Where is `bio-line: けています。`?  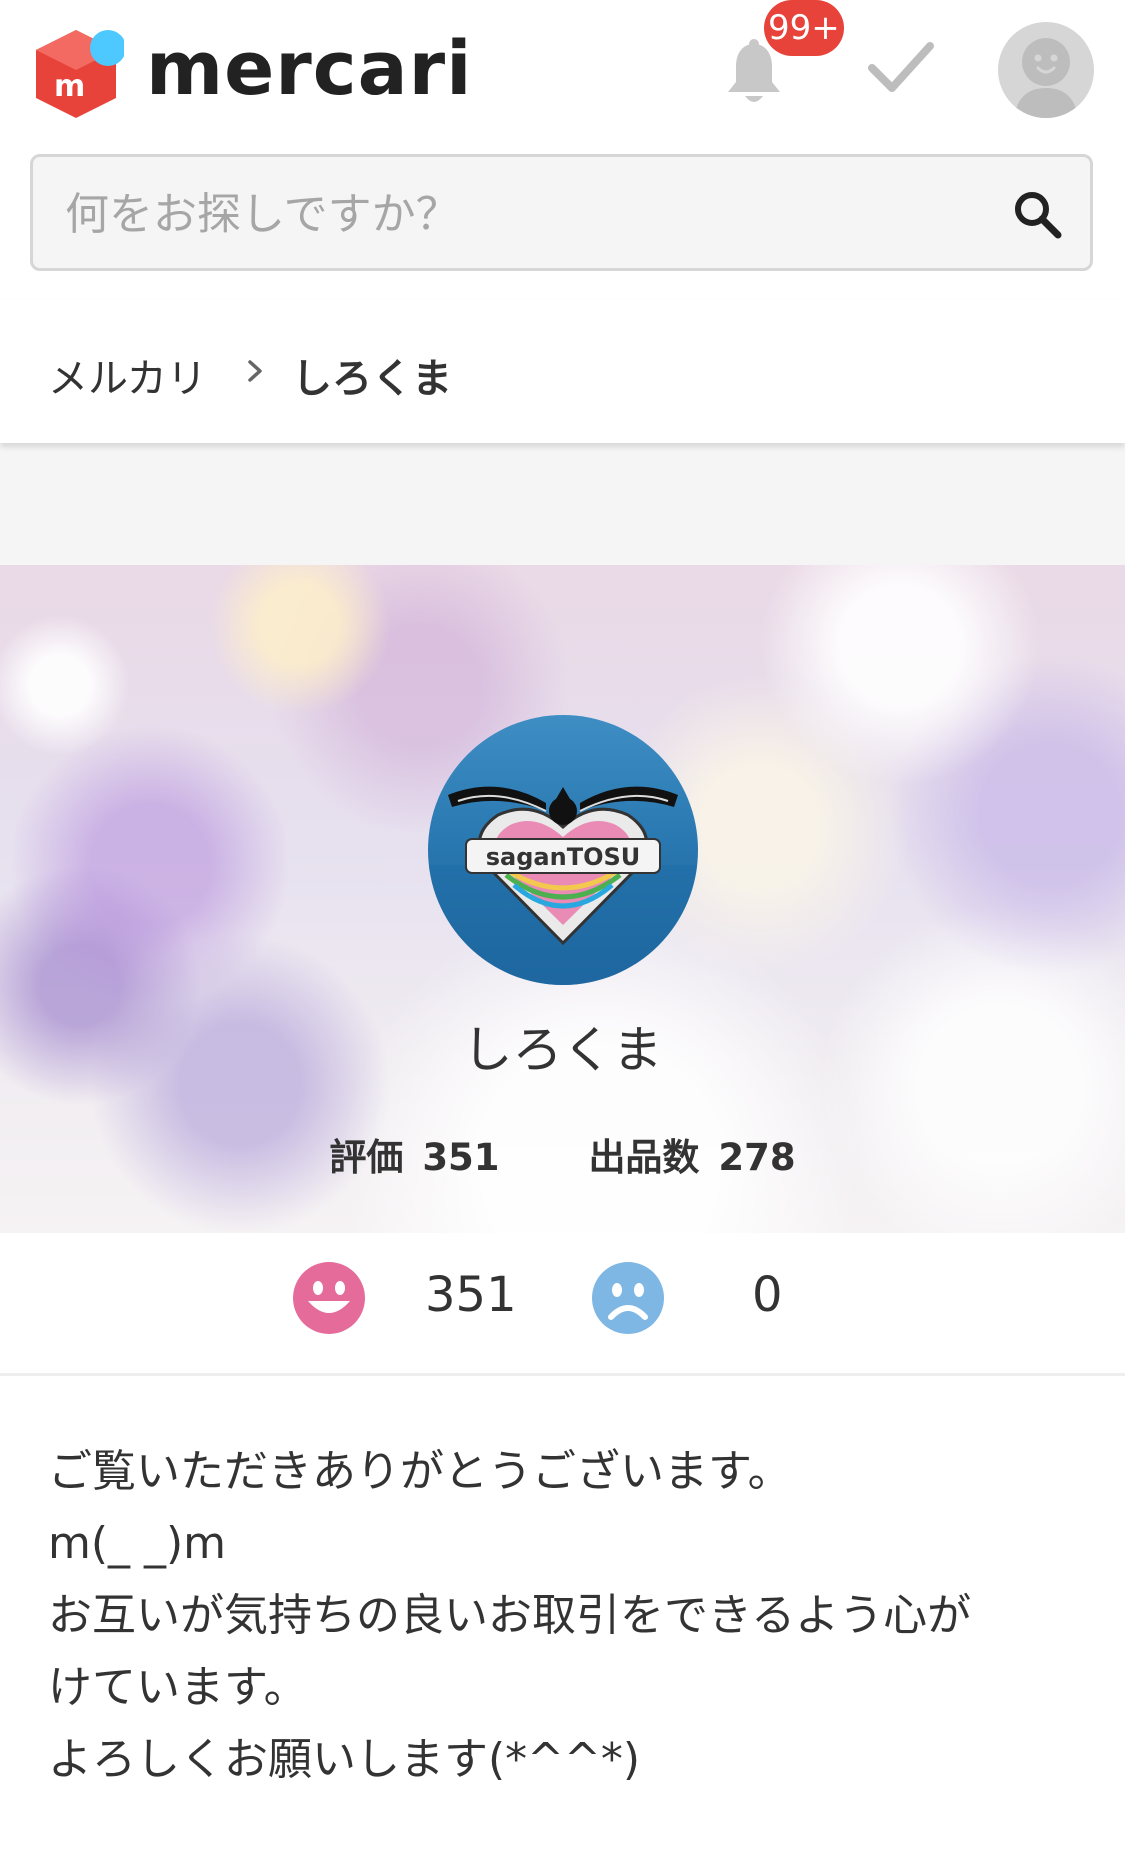 bio-line: けています。 is located at coordinates (178, 1687).